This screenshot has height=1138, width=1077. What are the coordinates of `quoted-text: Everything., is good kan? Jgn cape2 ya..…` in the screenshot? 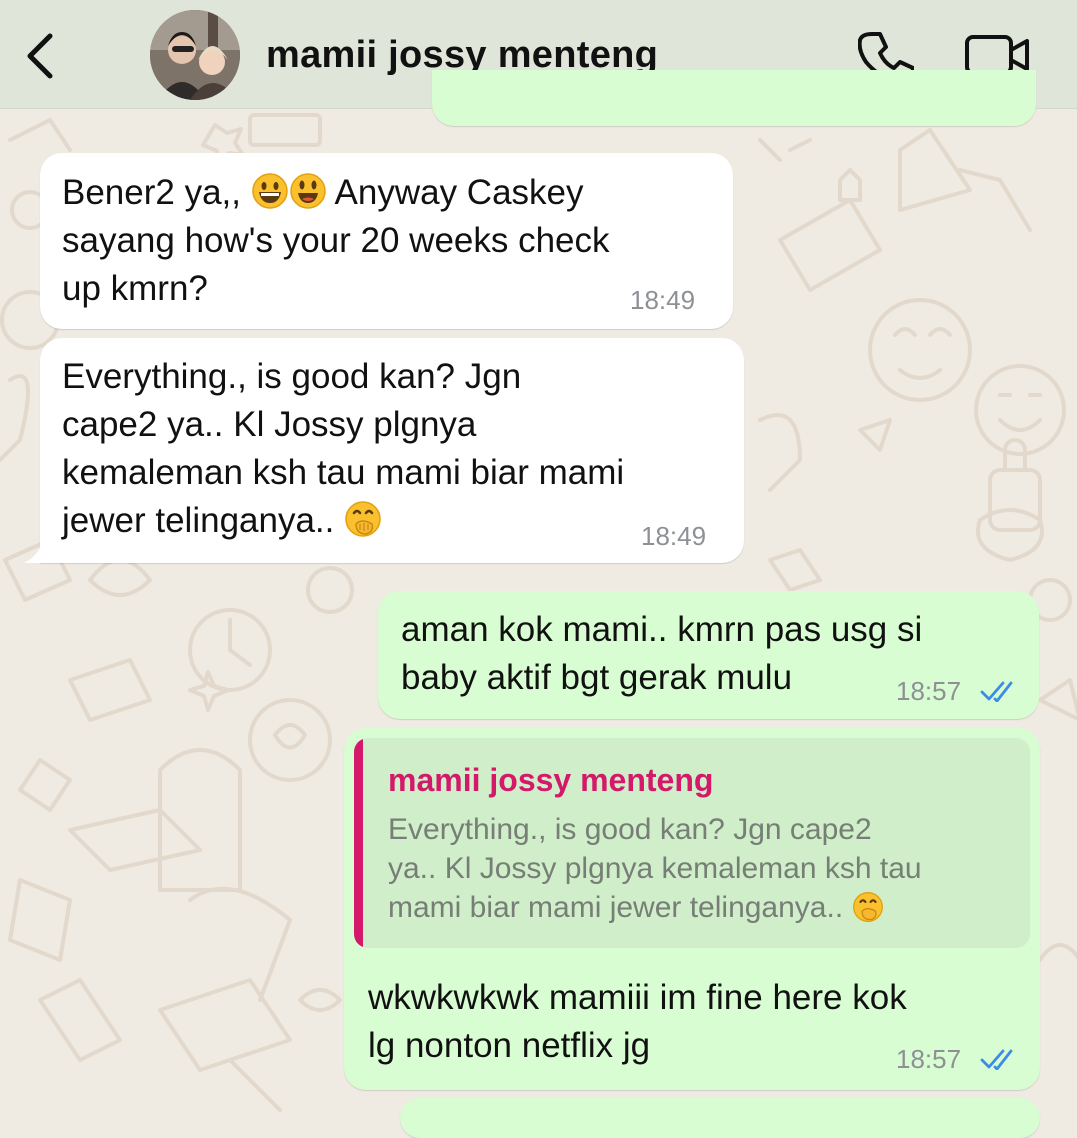 It's located at (698, 868).